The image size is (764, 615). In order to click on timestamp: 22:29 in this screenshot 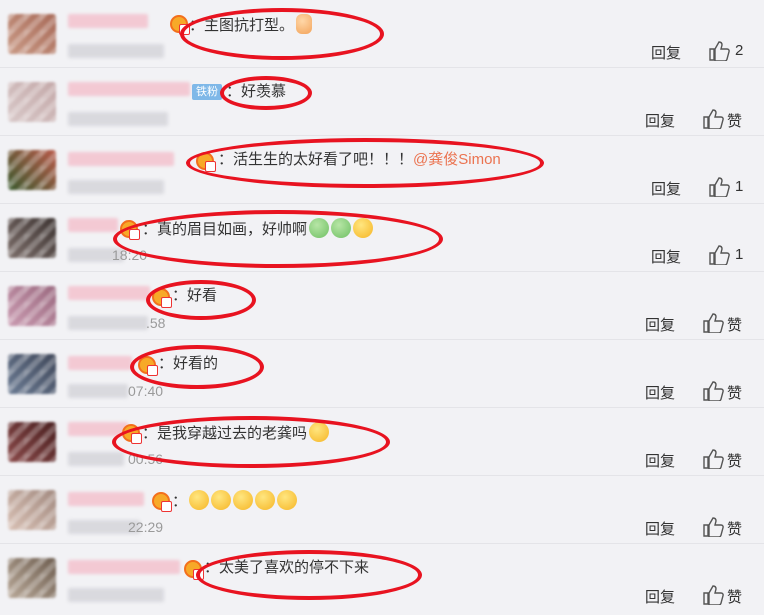, I will do `click(146, 527)`.